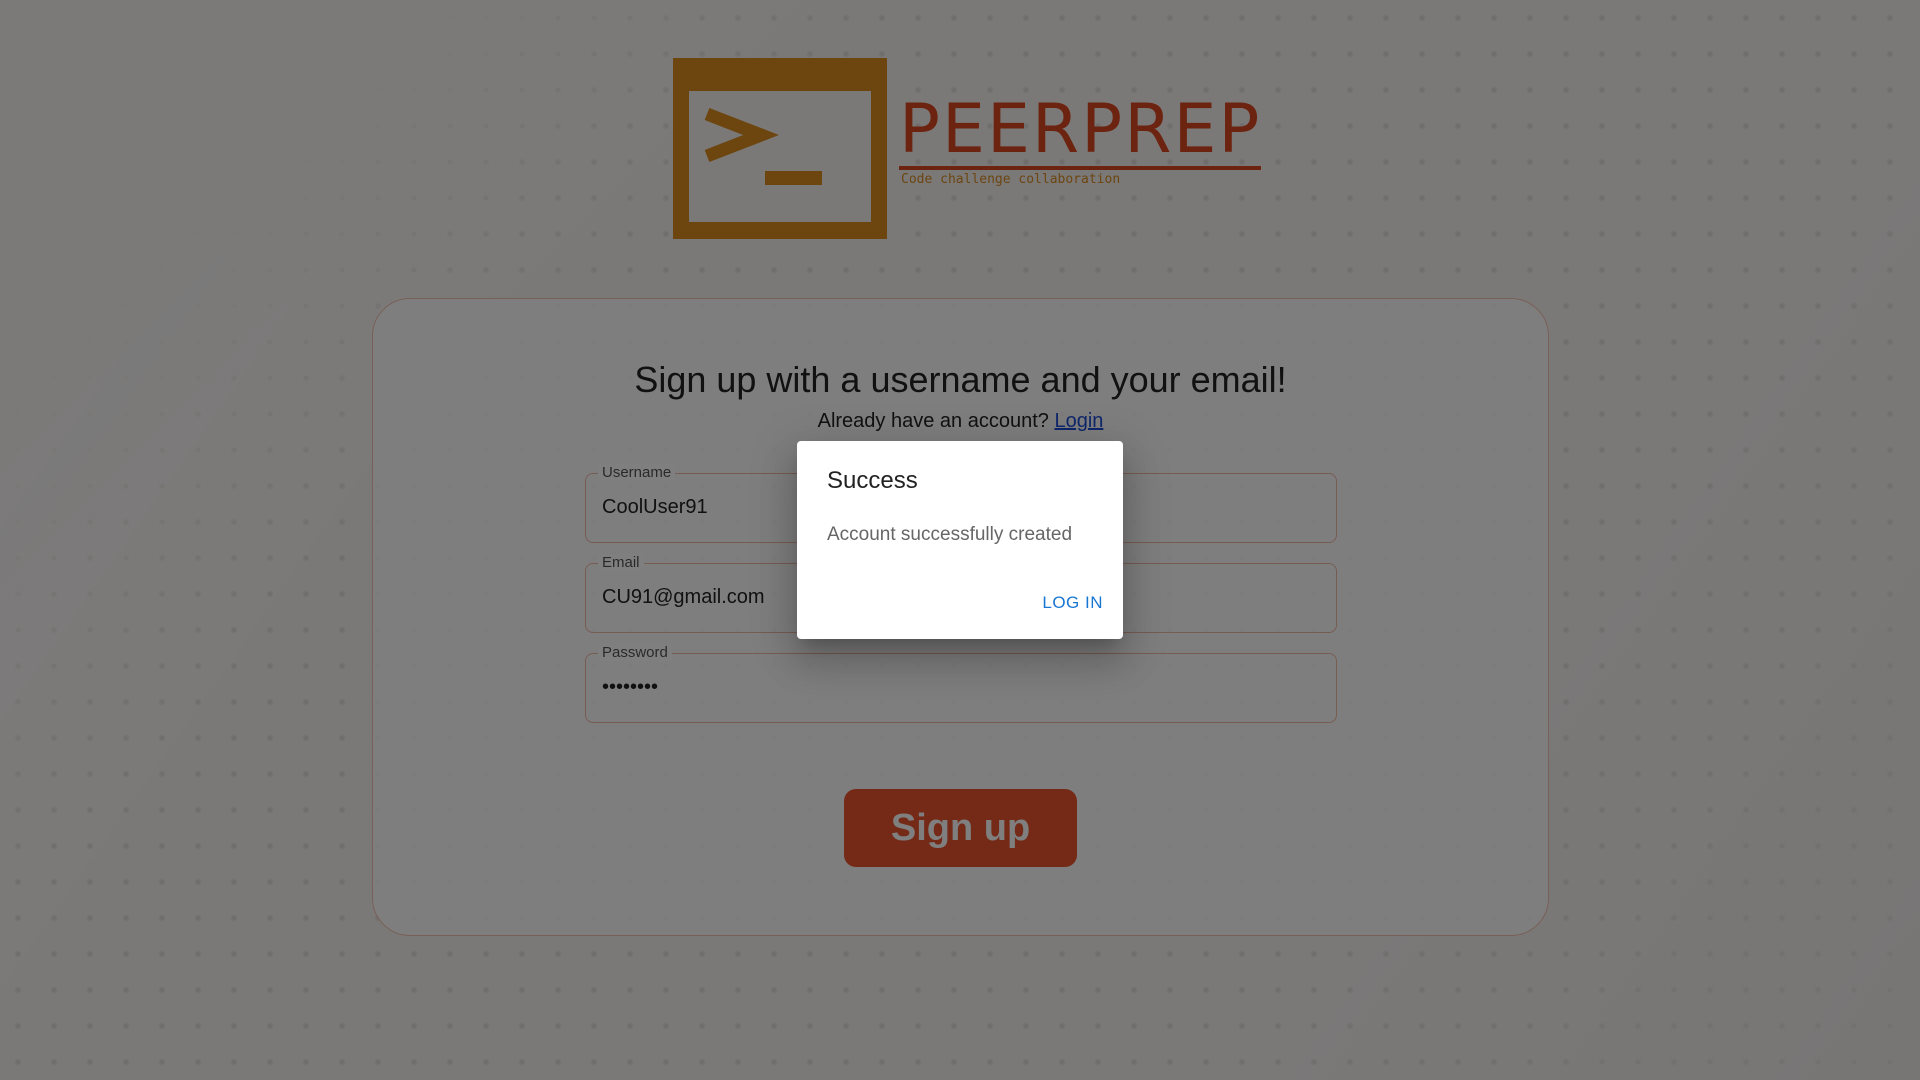 This screenshot has width=1920, height=1080. I want to click on login-button: LOG IN, so click(1072, 603).